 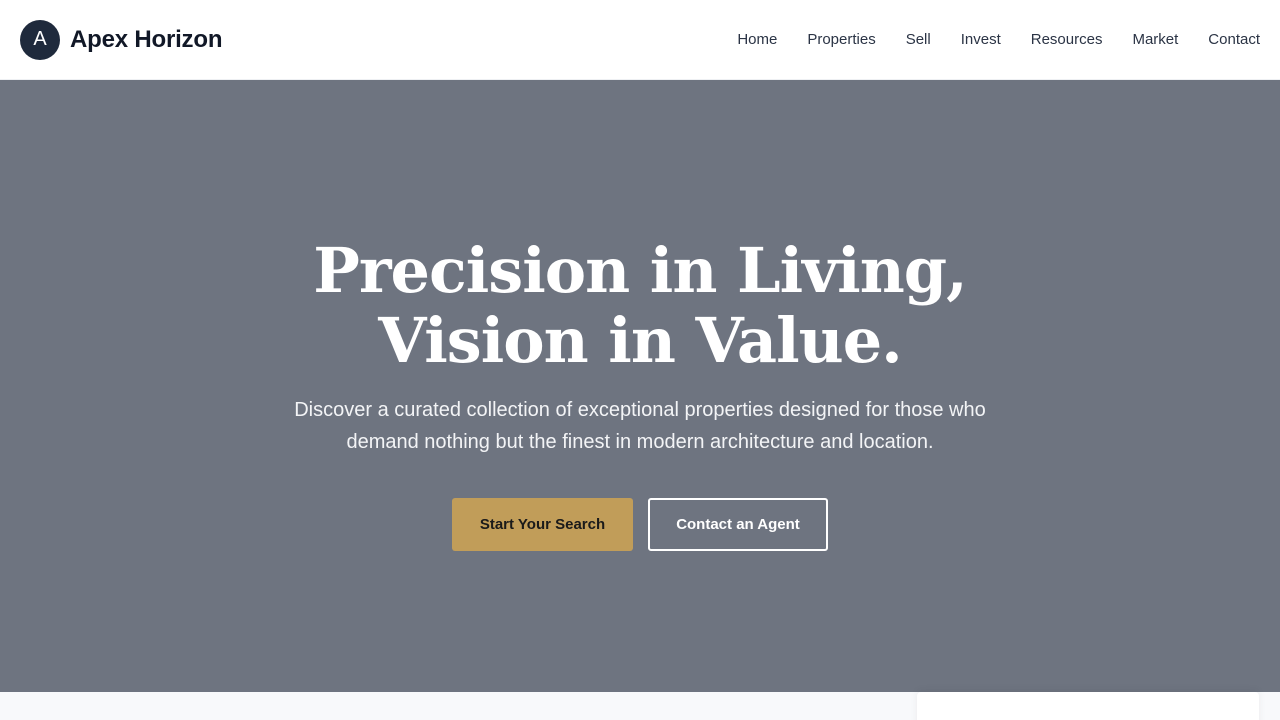 What do you see at coordinates (841, 39) in the screenshot?
I see `nav-link-properties: Properties` at bounding box center [841, 39].